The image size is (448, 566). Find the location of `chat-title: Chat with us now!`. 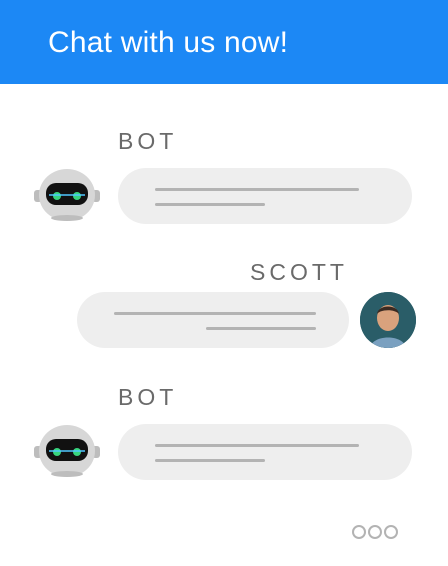

chat-title: Chat with us now! is located at coordinates (168, 42).